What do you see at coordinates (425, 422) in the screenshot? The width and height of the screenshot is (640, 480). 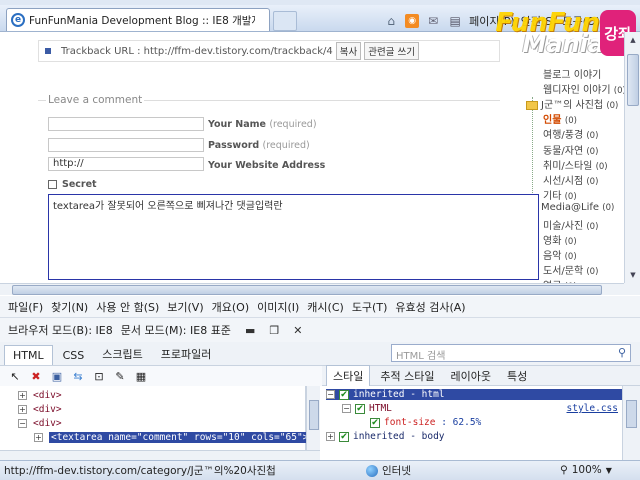 I see `style-prop-font-size: ✔ font-size : 62.5%` at bounding box center [425, 422].